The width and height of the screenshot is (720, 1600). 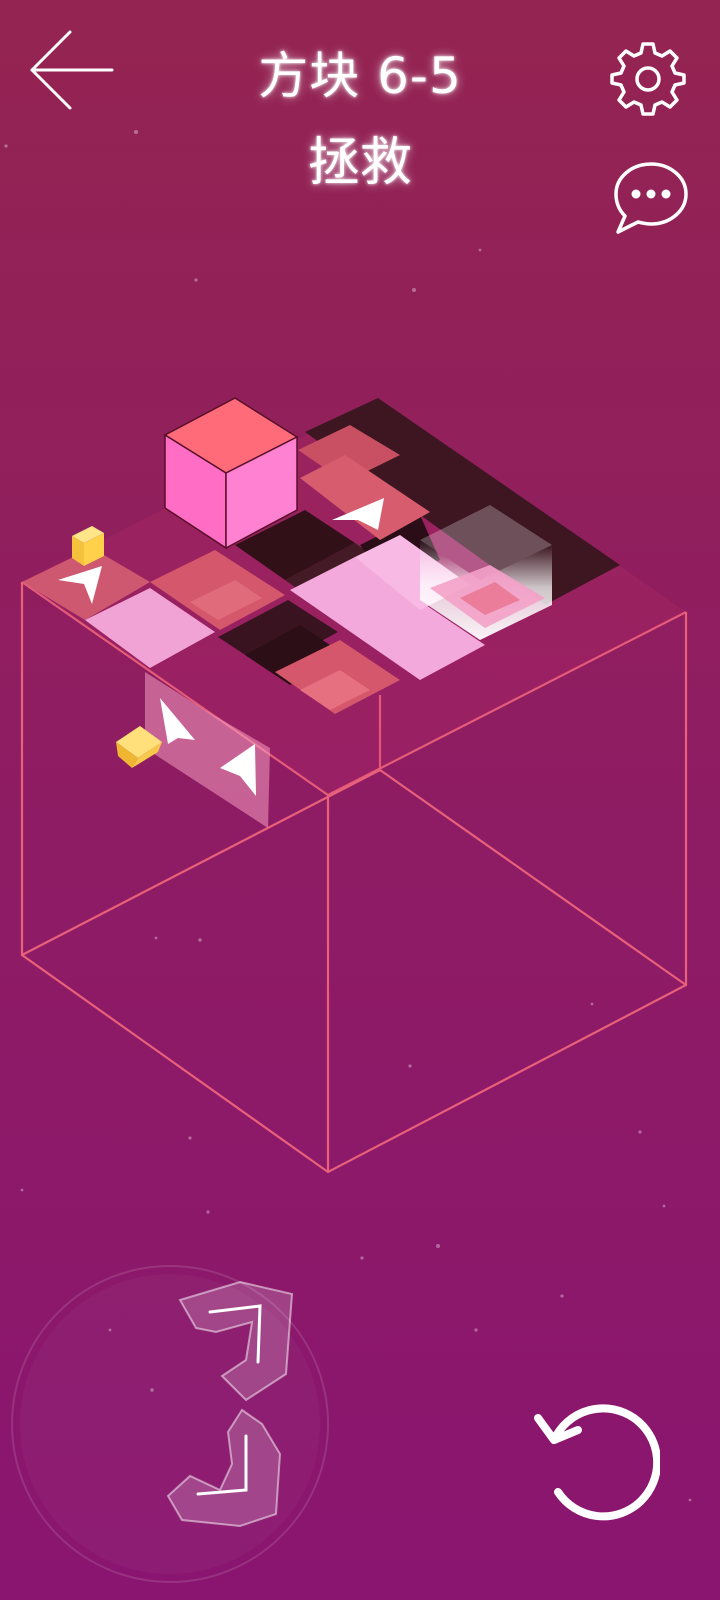 What do you see at coordinates (170, 1424) in the screenshot?
I see `direction-pad-icon` at bounding box center [170, 1424].